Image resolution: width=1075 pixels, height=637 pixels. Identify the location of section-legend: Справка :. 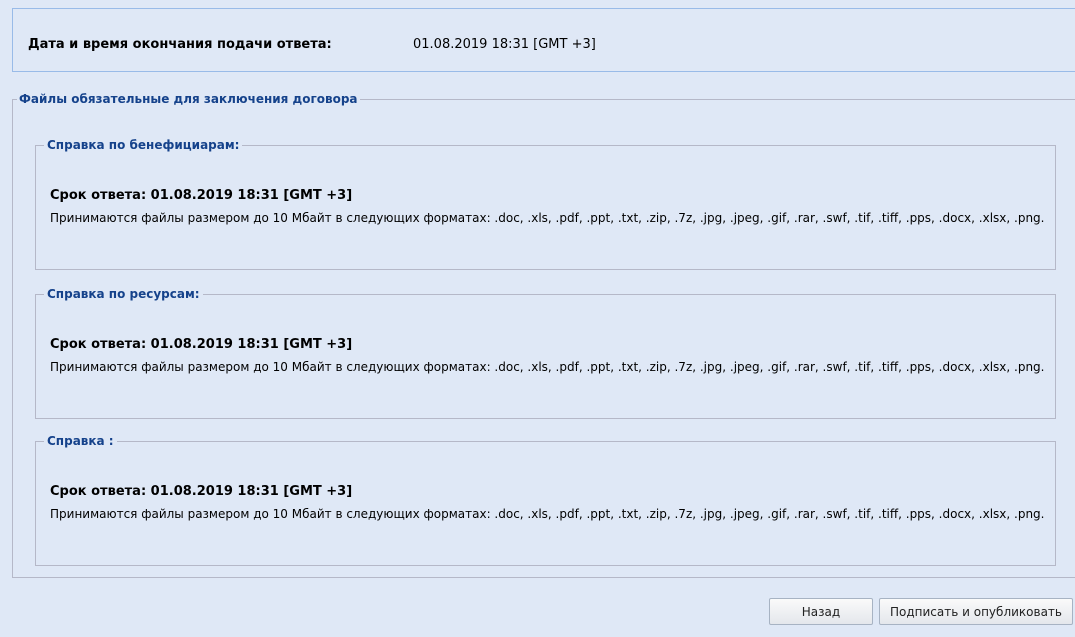
(80, 441).